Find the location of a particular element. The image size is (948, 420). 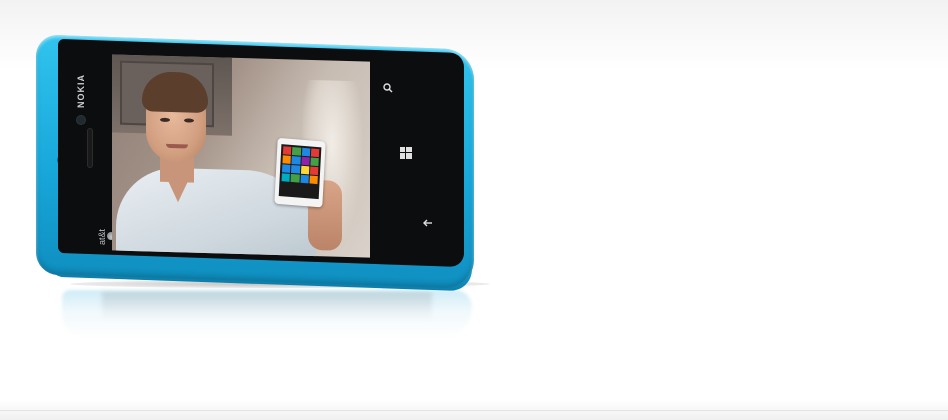

person-collar is located at coordinates (178, 185).